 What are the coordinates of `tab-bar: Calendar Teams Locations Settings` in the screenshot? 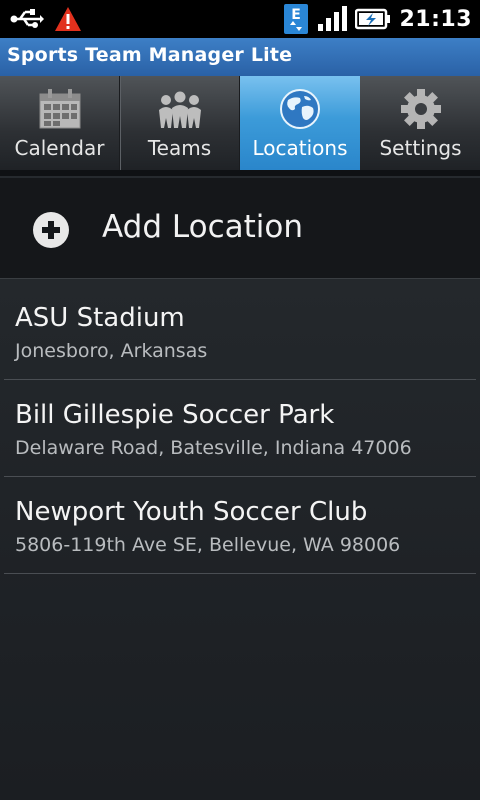 It's located at (240, 123).